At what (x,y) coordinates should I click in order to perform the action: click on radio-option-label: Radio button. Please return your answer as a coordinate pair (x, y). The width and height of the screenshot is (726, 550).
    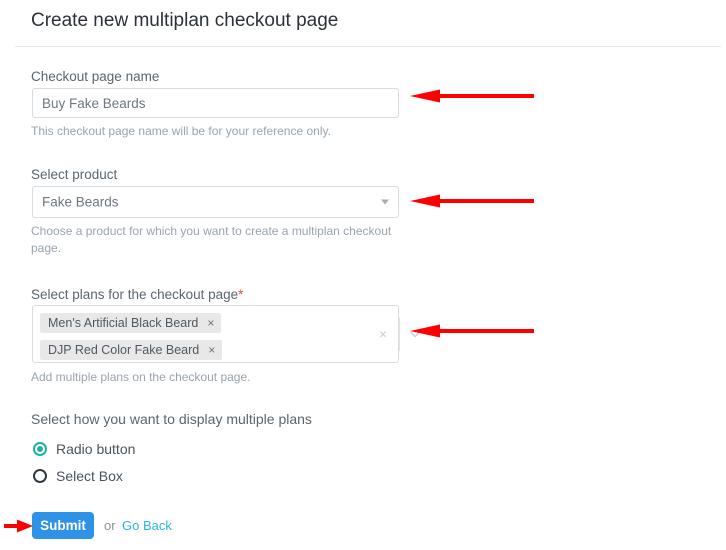
    Looking at the image, I should click on (96, 449).